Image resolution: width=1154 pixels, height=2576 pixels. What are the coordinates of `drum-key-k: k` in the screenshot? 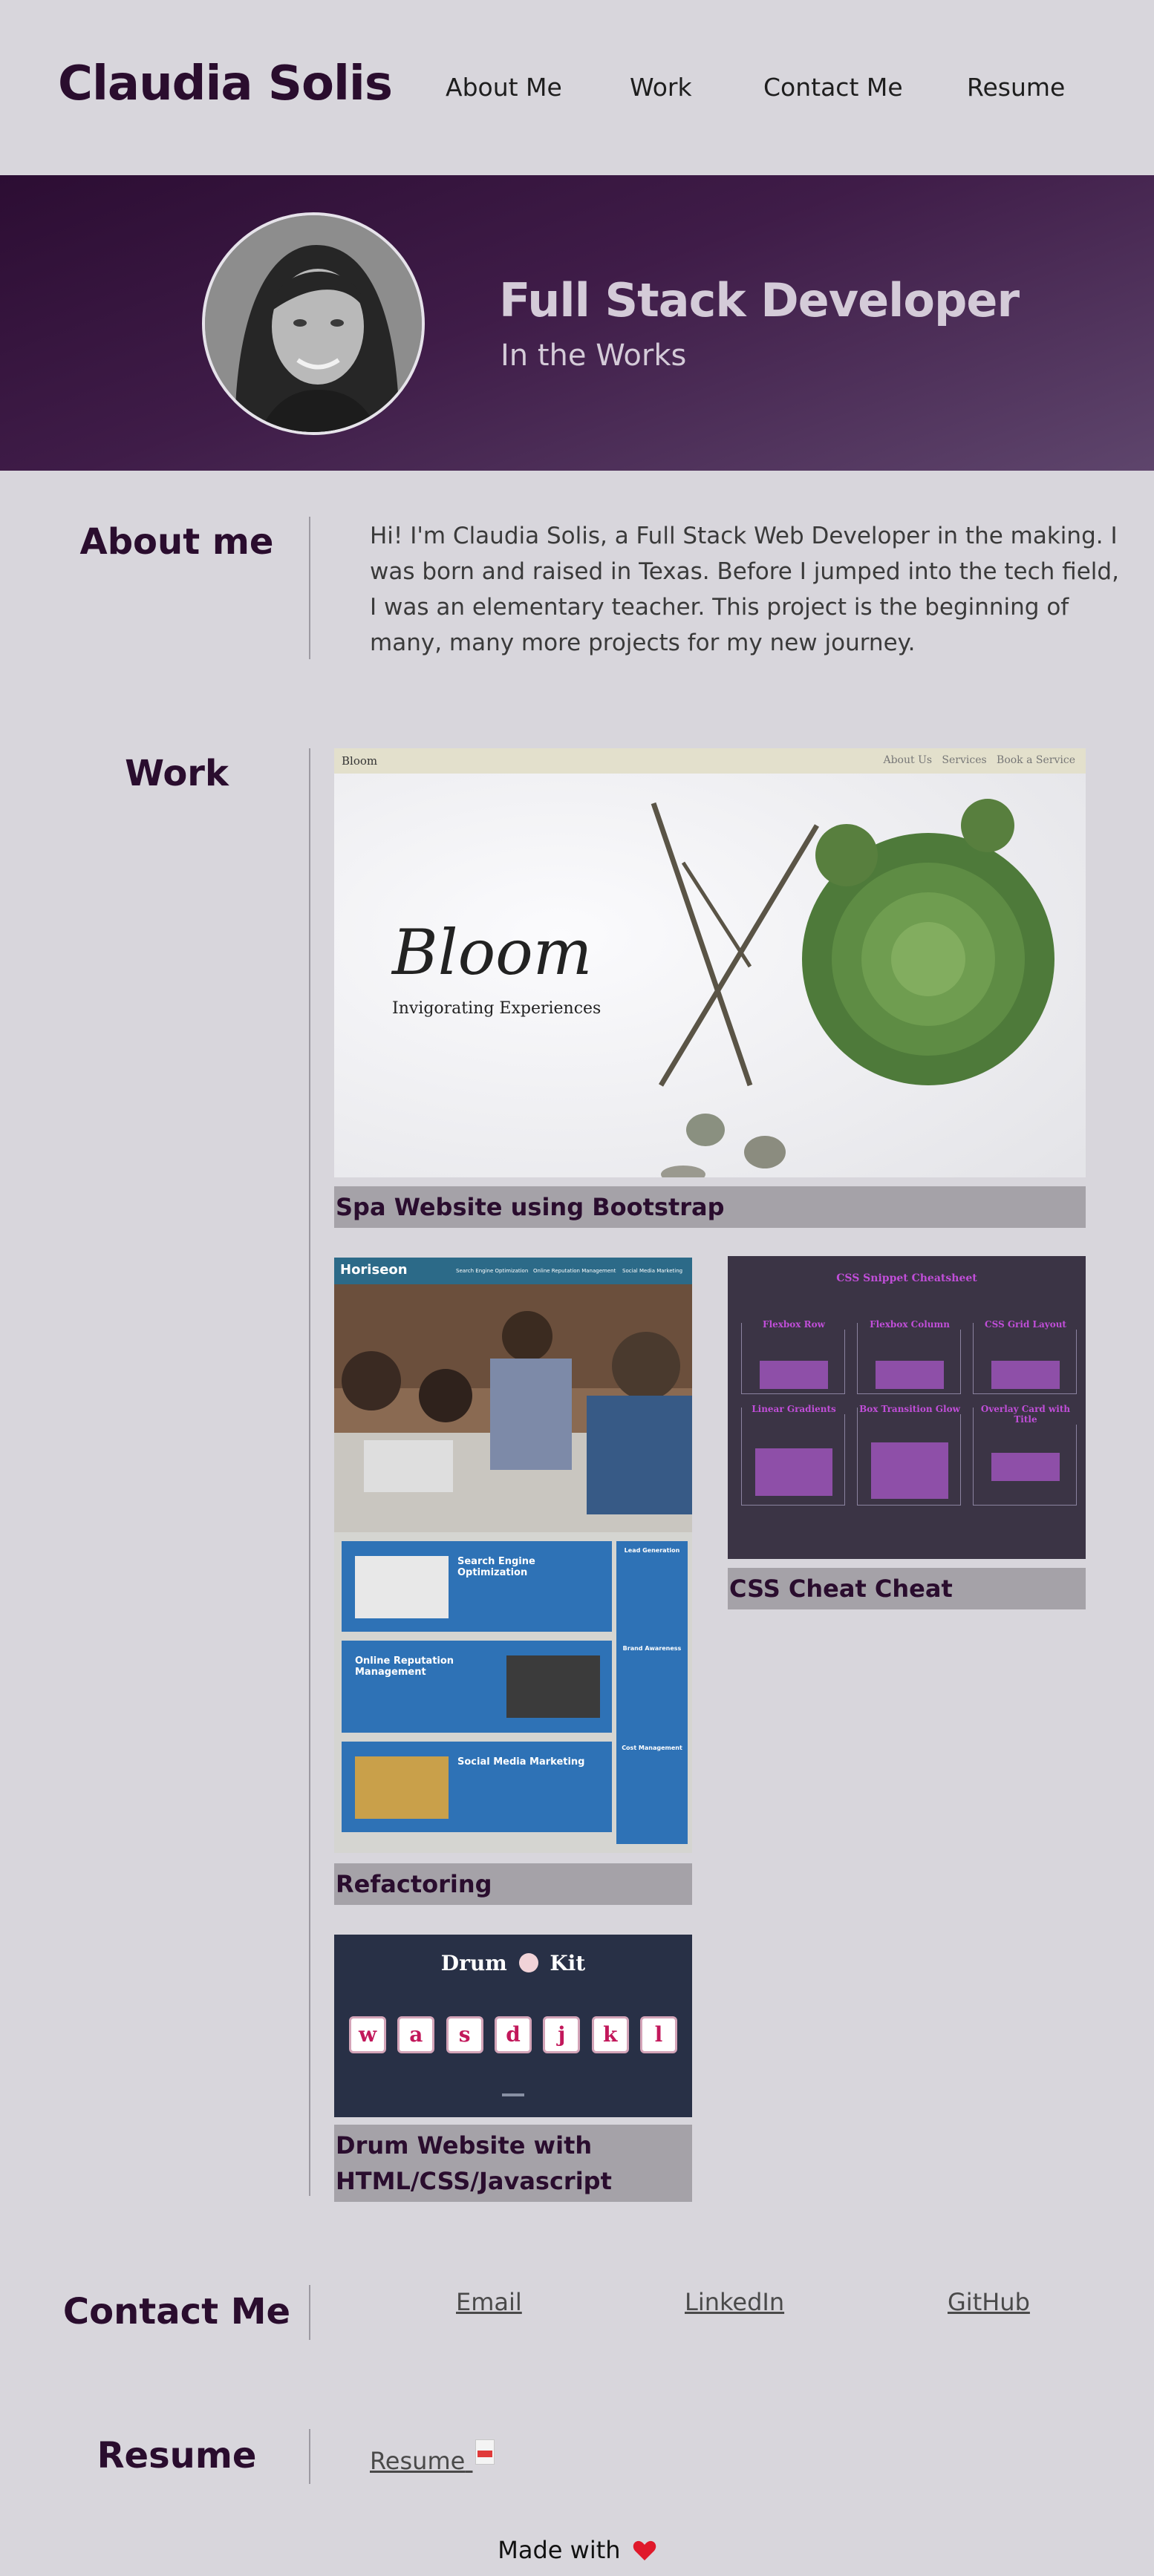 It's located at (610, 2035).